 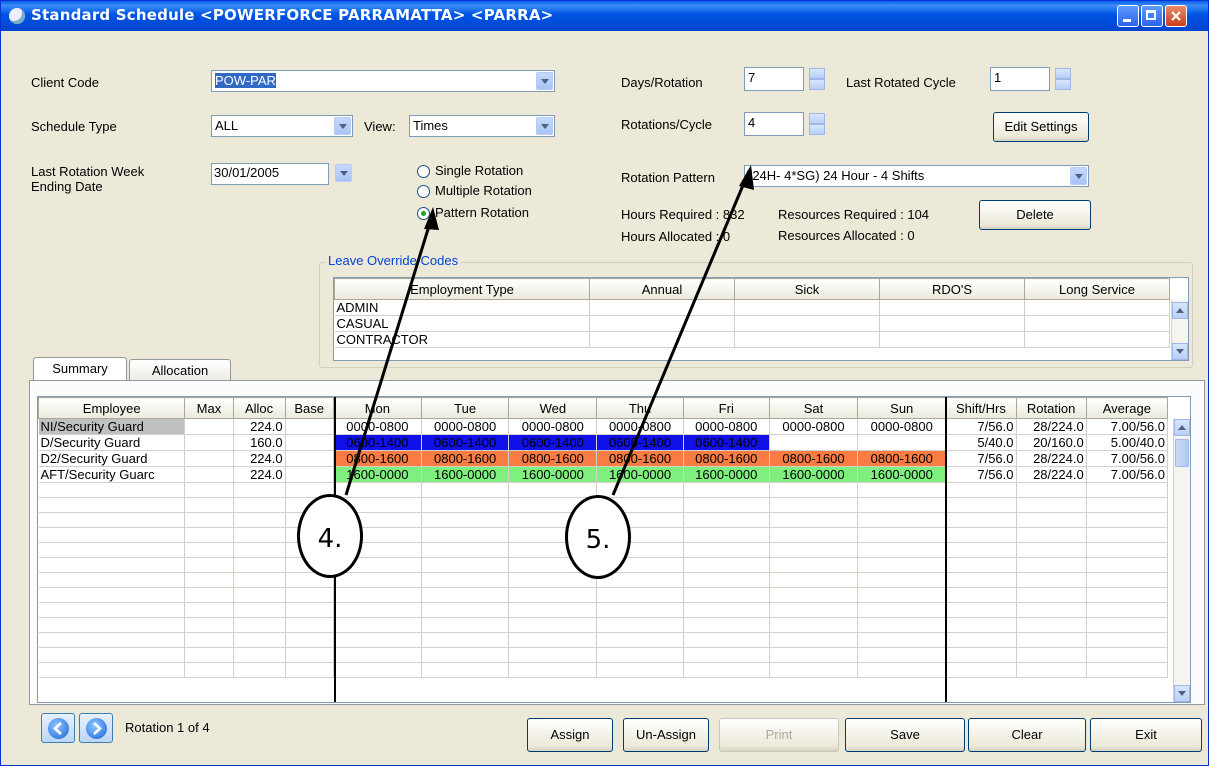 I want to click on callout-5-arrow, so click(x=681, y=333).